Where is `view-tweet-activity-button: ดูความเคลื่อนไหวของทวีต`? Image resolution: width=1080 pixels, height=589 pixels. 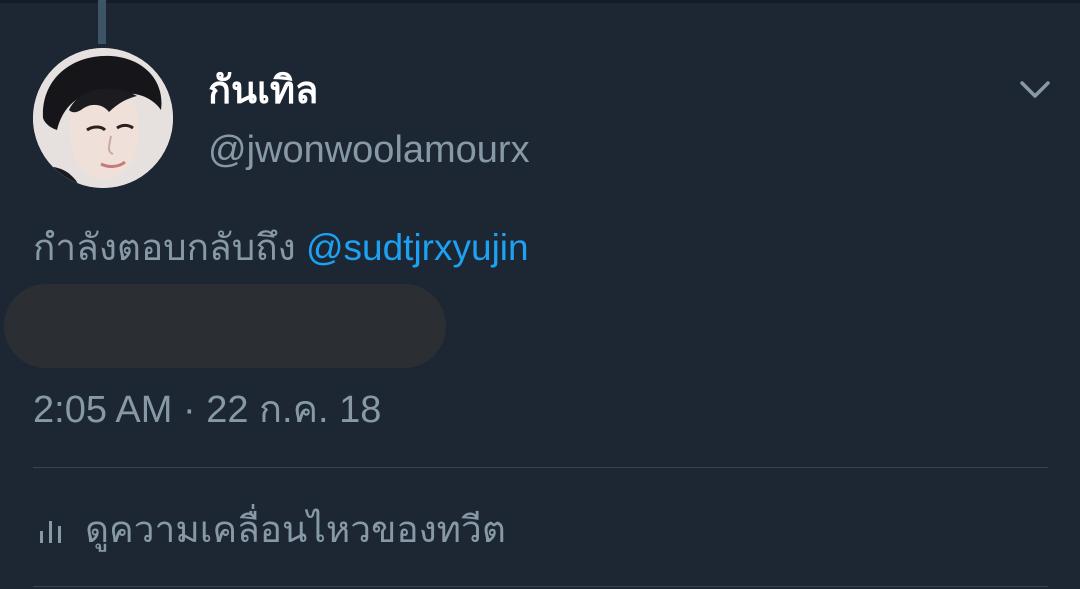 view-tweet-activity-button: ดูความเคลื่อนไหวของทวีต is located at coordinates (271, 530).